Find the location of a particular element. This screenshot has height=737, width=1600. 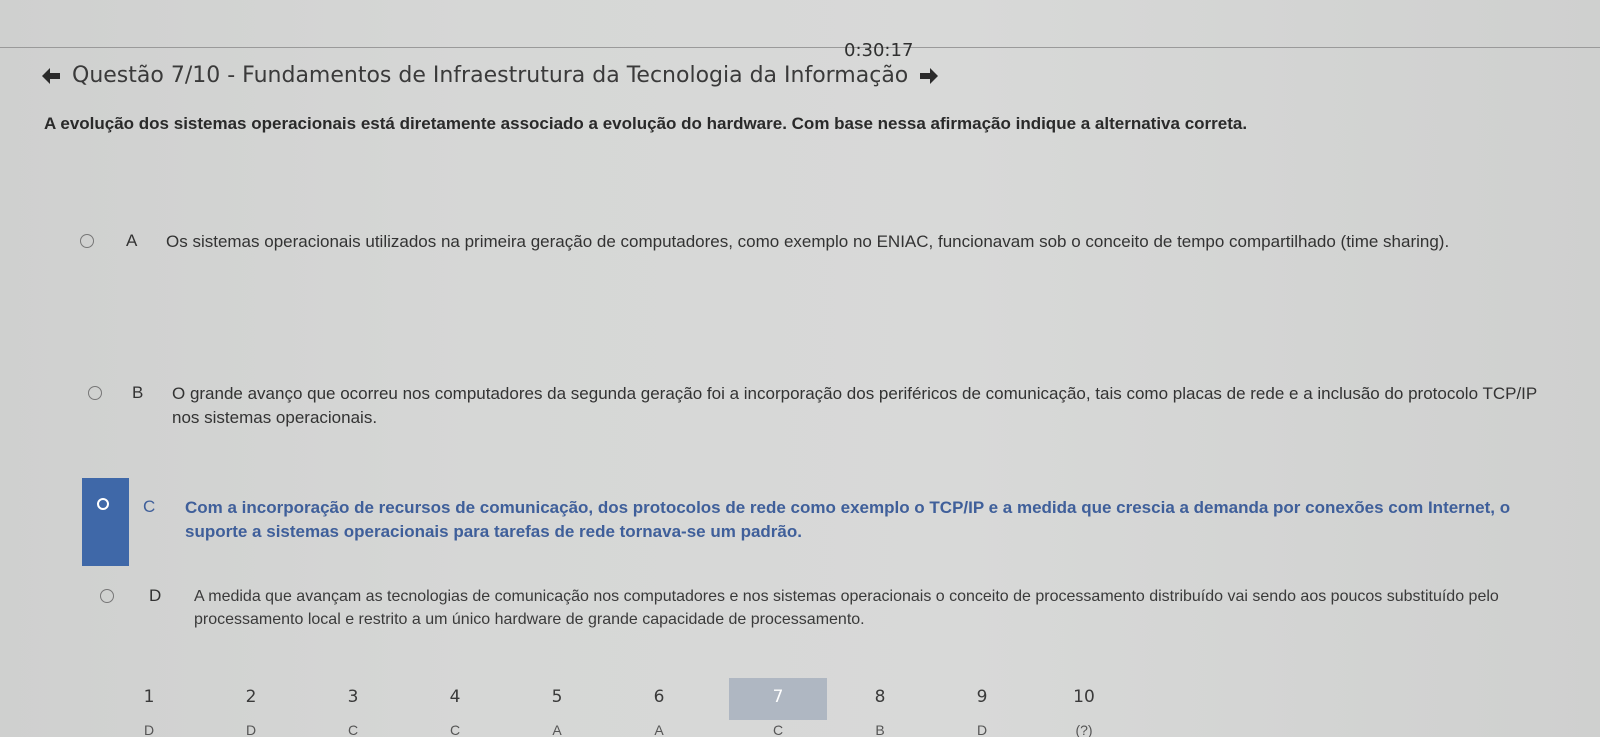

option-a-letter: A is located at coordinates (132, 240).